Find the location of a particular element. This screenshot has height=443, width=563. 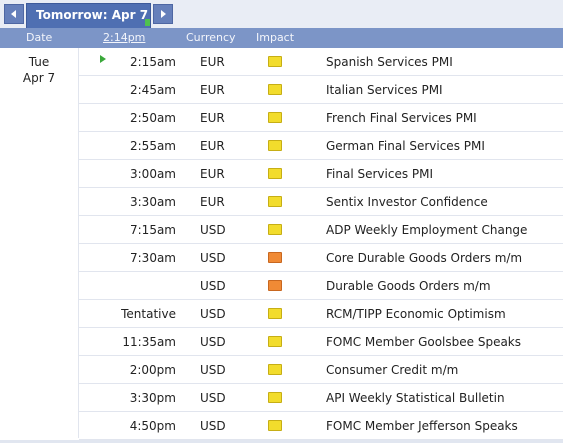

arrow-right-icon is located at coordinates (163, 14).